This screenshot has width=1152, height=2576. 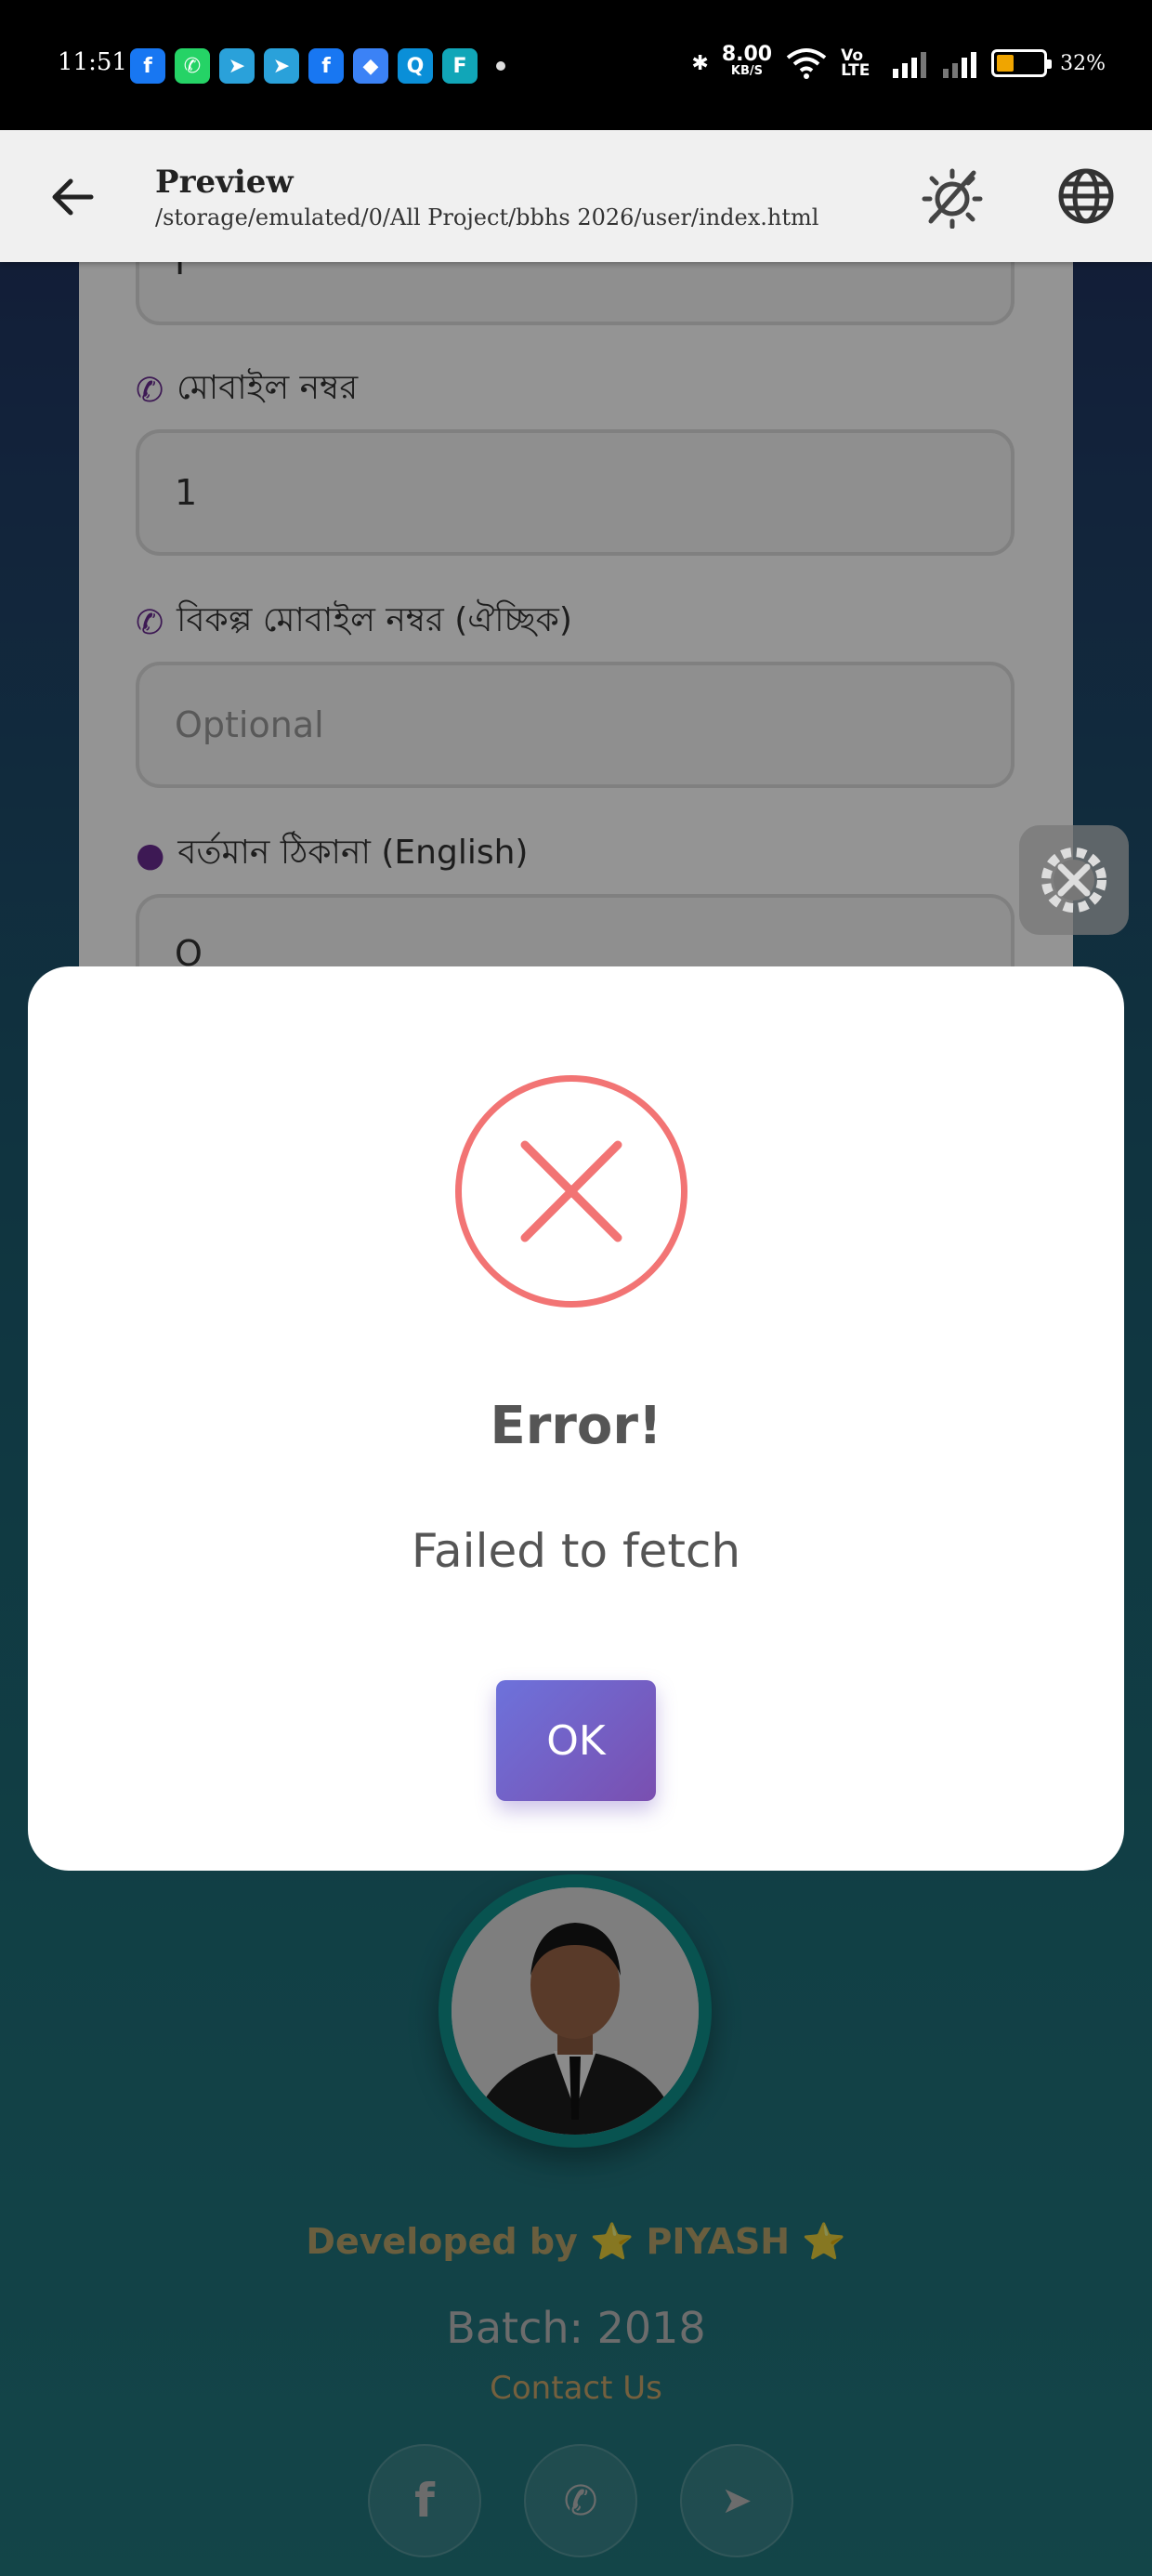 I want to click on status-right: ✱ 8.00 KB/S Vo LTE 32%, so click(x=898, y=61).